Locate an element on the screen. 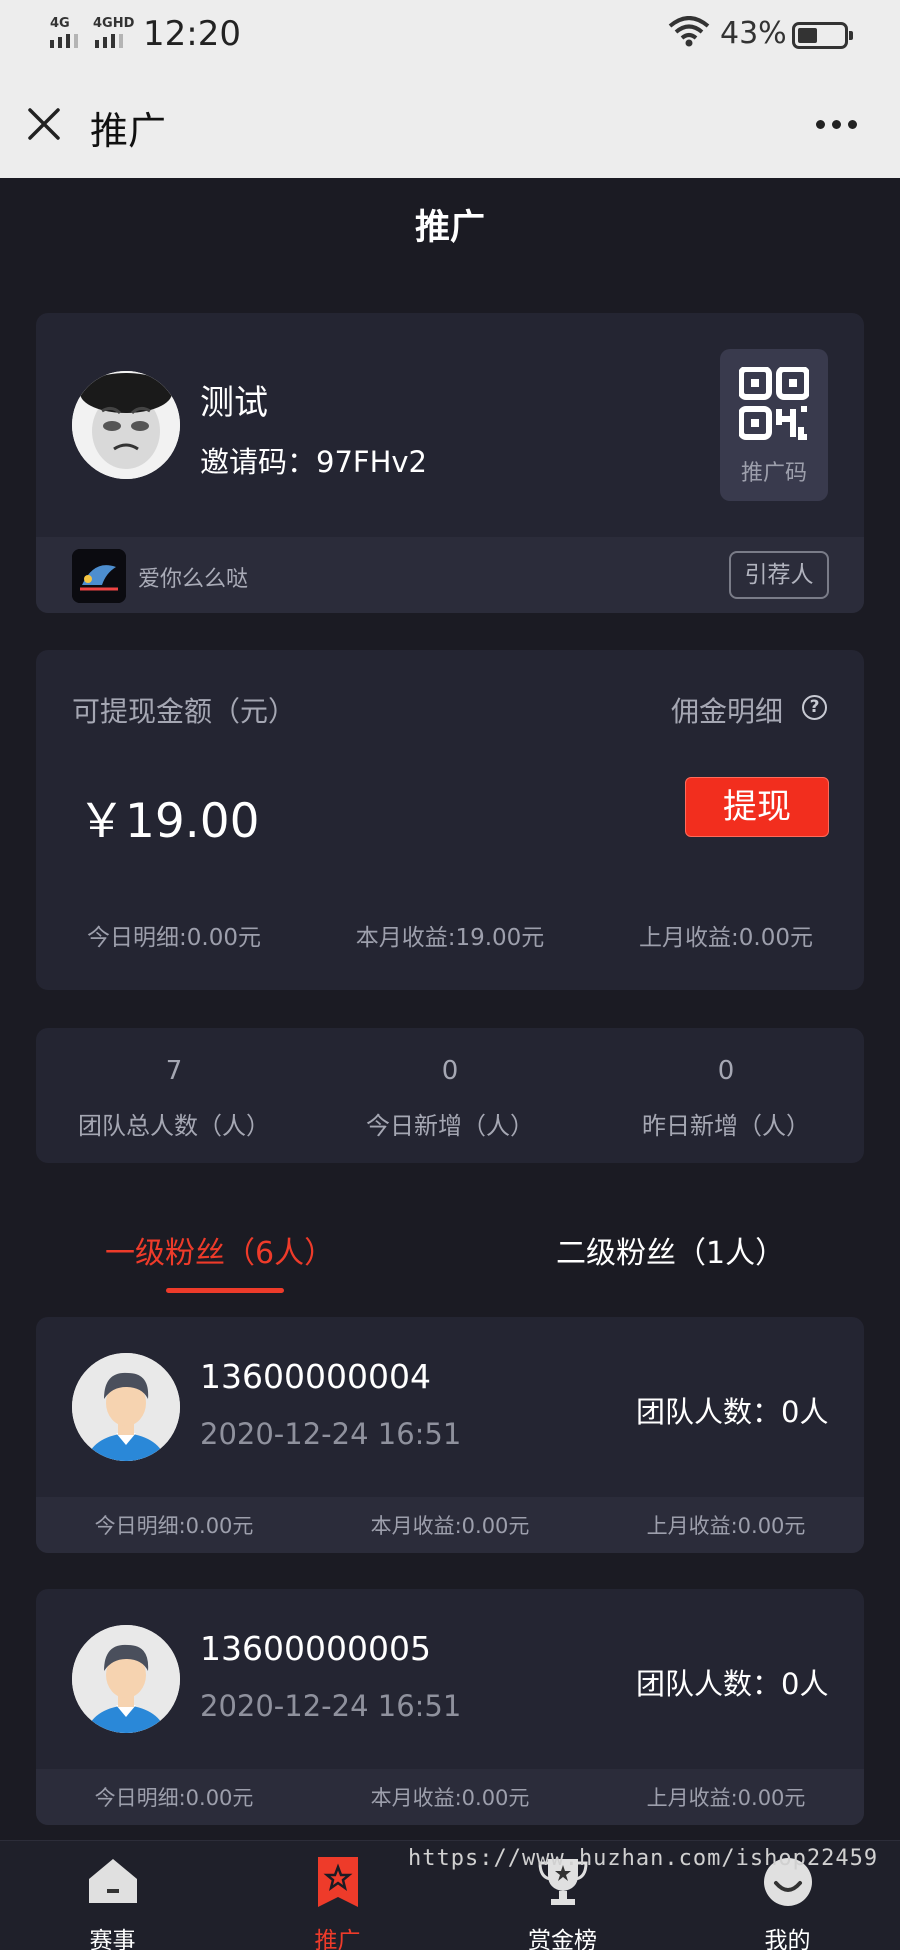  battery-percent: 43% is located at coordinates (753, 33).